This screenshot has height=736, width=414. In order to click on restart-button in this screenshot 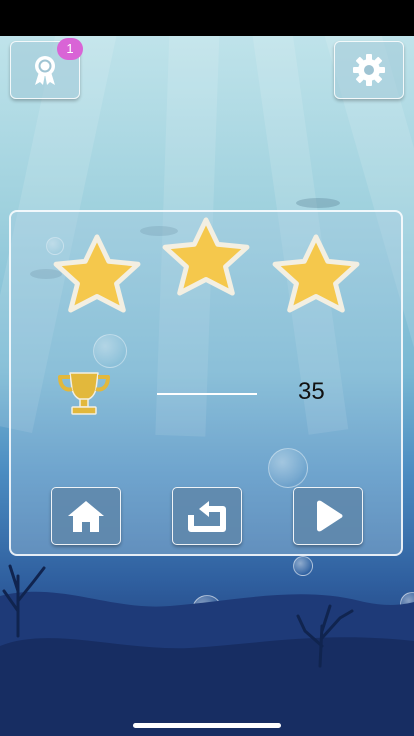, I will do `click(207, 516)`.